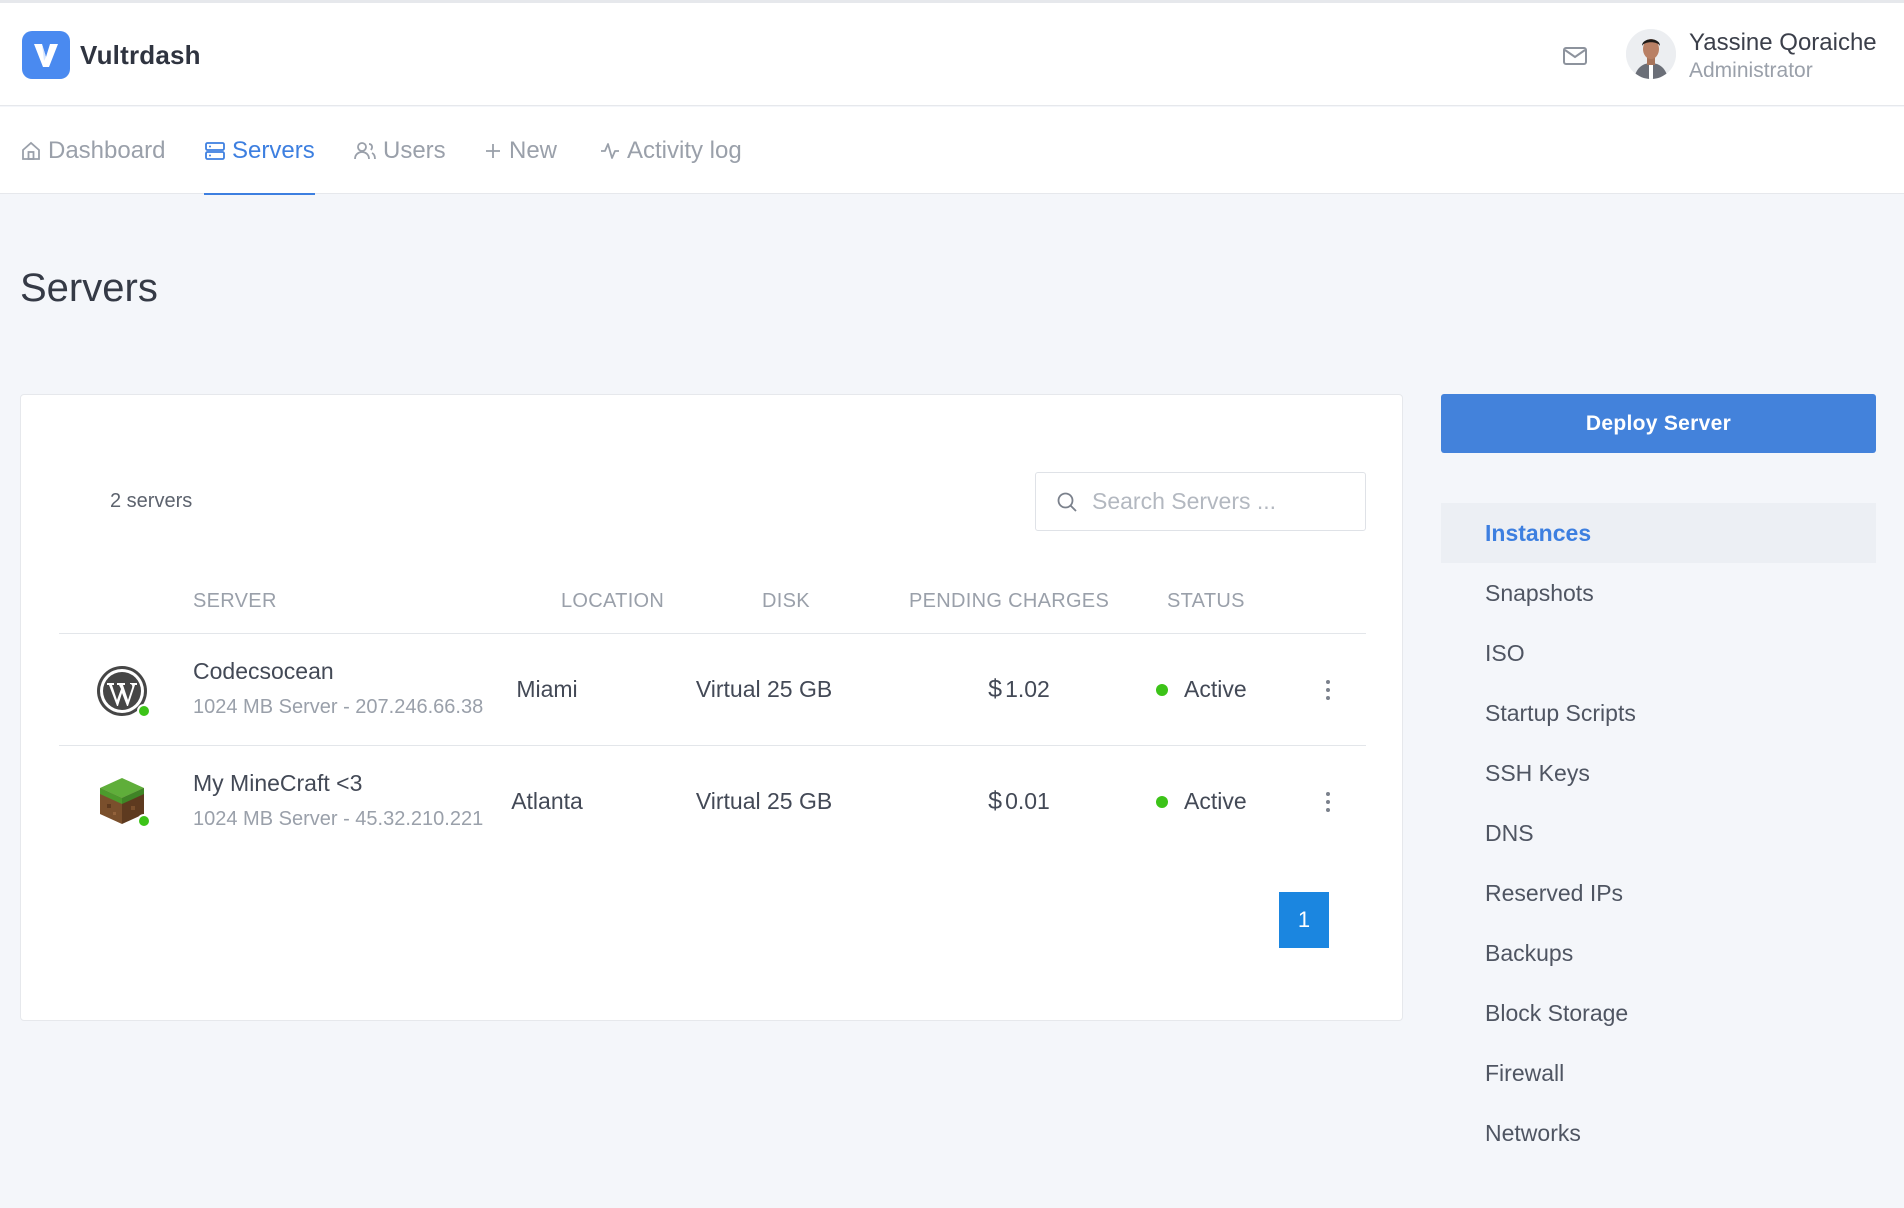 The height and width of the screenshot is (1208, 1904). What do you see at coordinates (1658, 773) in the screenshot?
I see `sidebar-item-ssh-keys: SSH Keys` at bounding box center [1658, 773].